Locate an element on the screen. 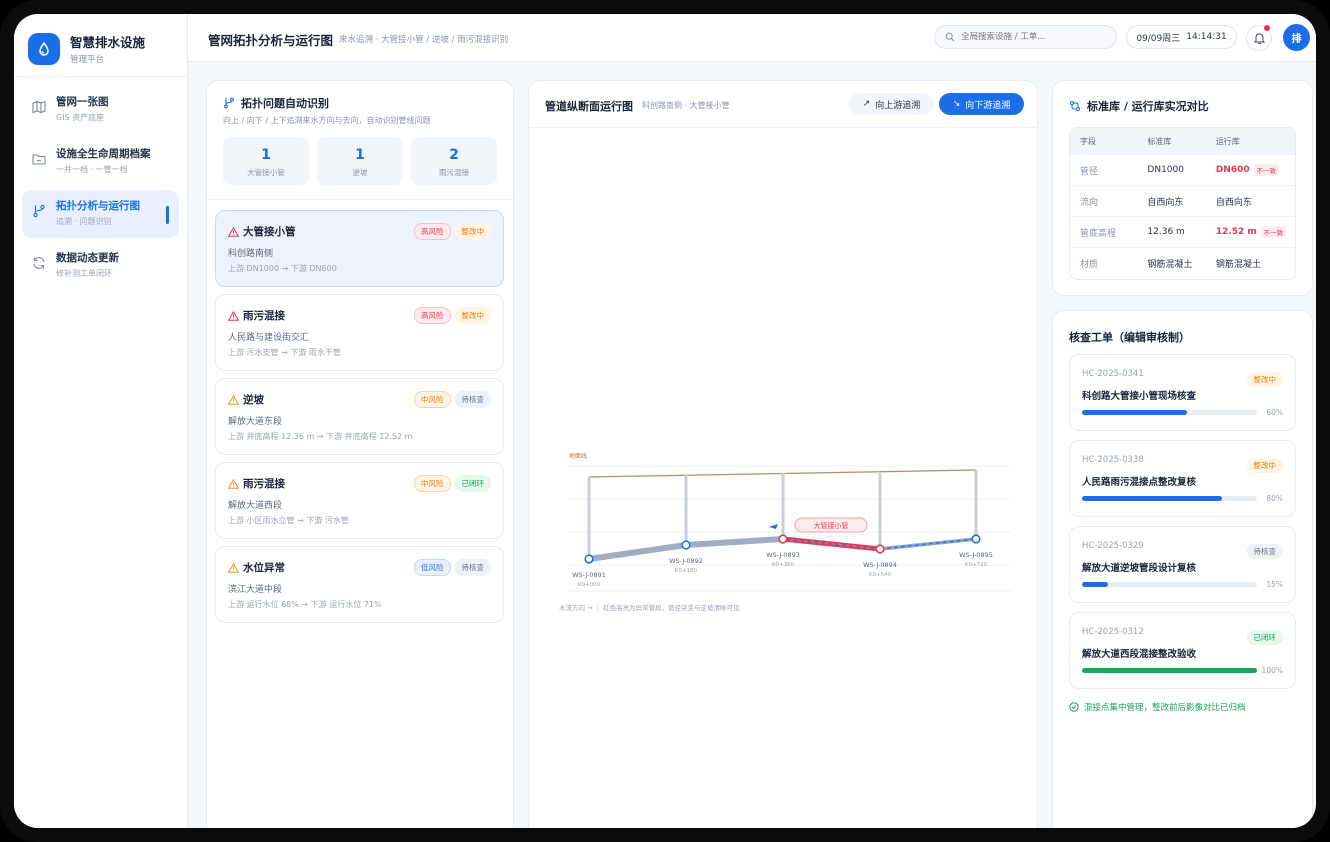 The height and width of the screenshot is (842, 1330). trace-upstream-button: ↗ 向上游追溯 is located at coordinates (891, 104).